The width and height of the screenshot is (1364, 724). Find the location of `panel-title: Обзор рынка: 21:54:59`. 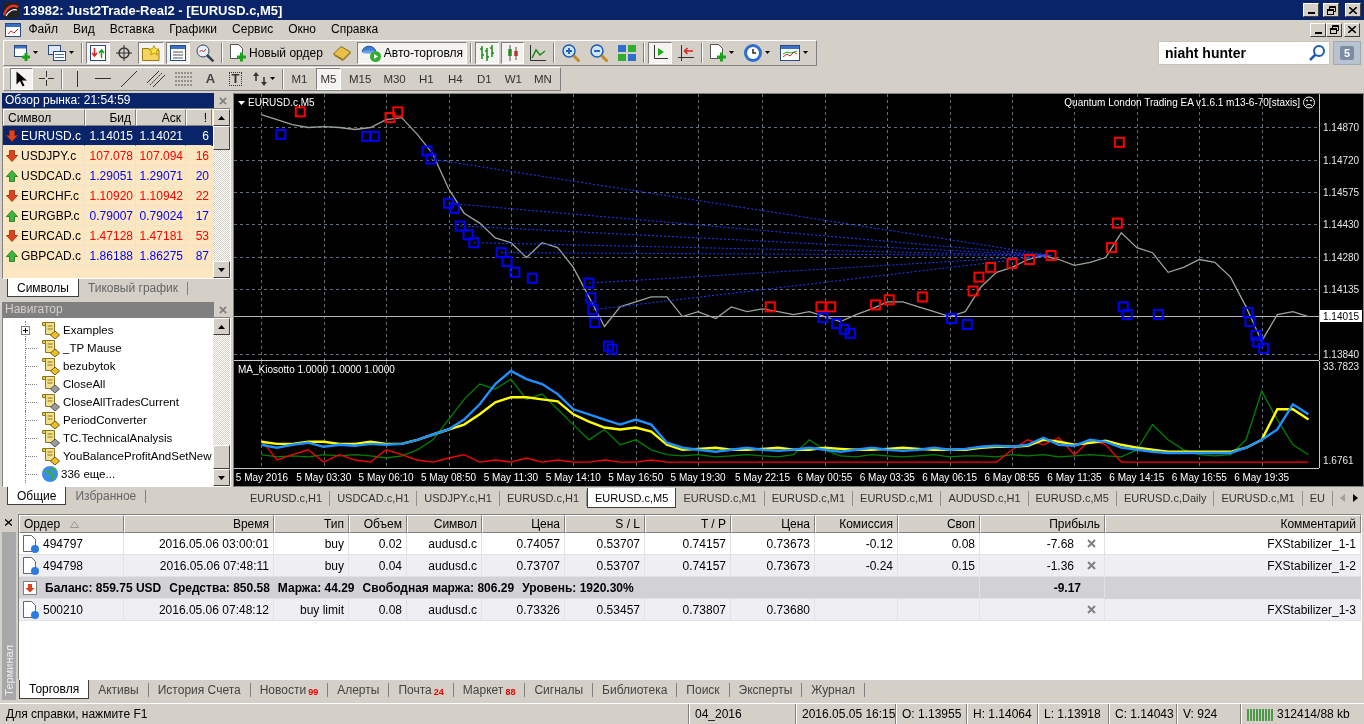

panel-title: Обзор рынка: 21:54:59 is located at coordinates (108, 100).